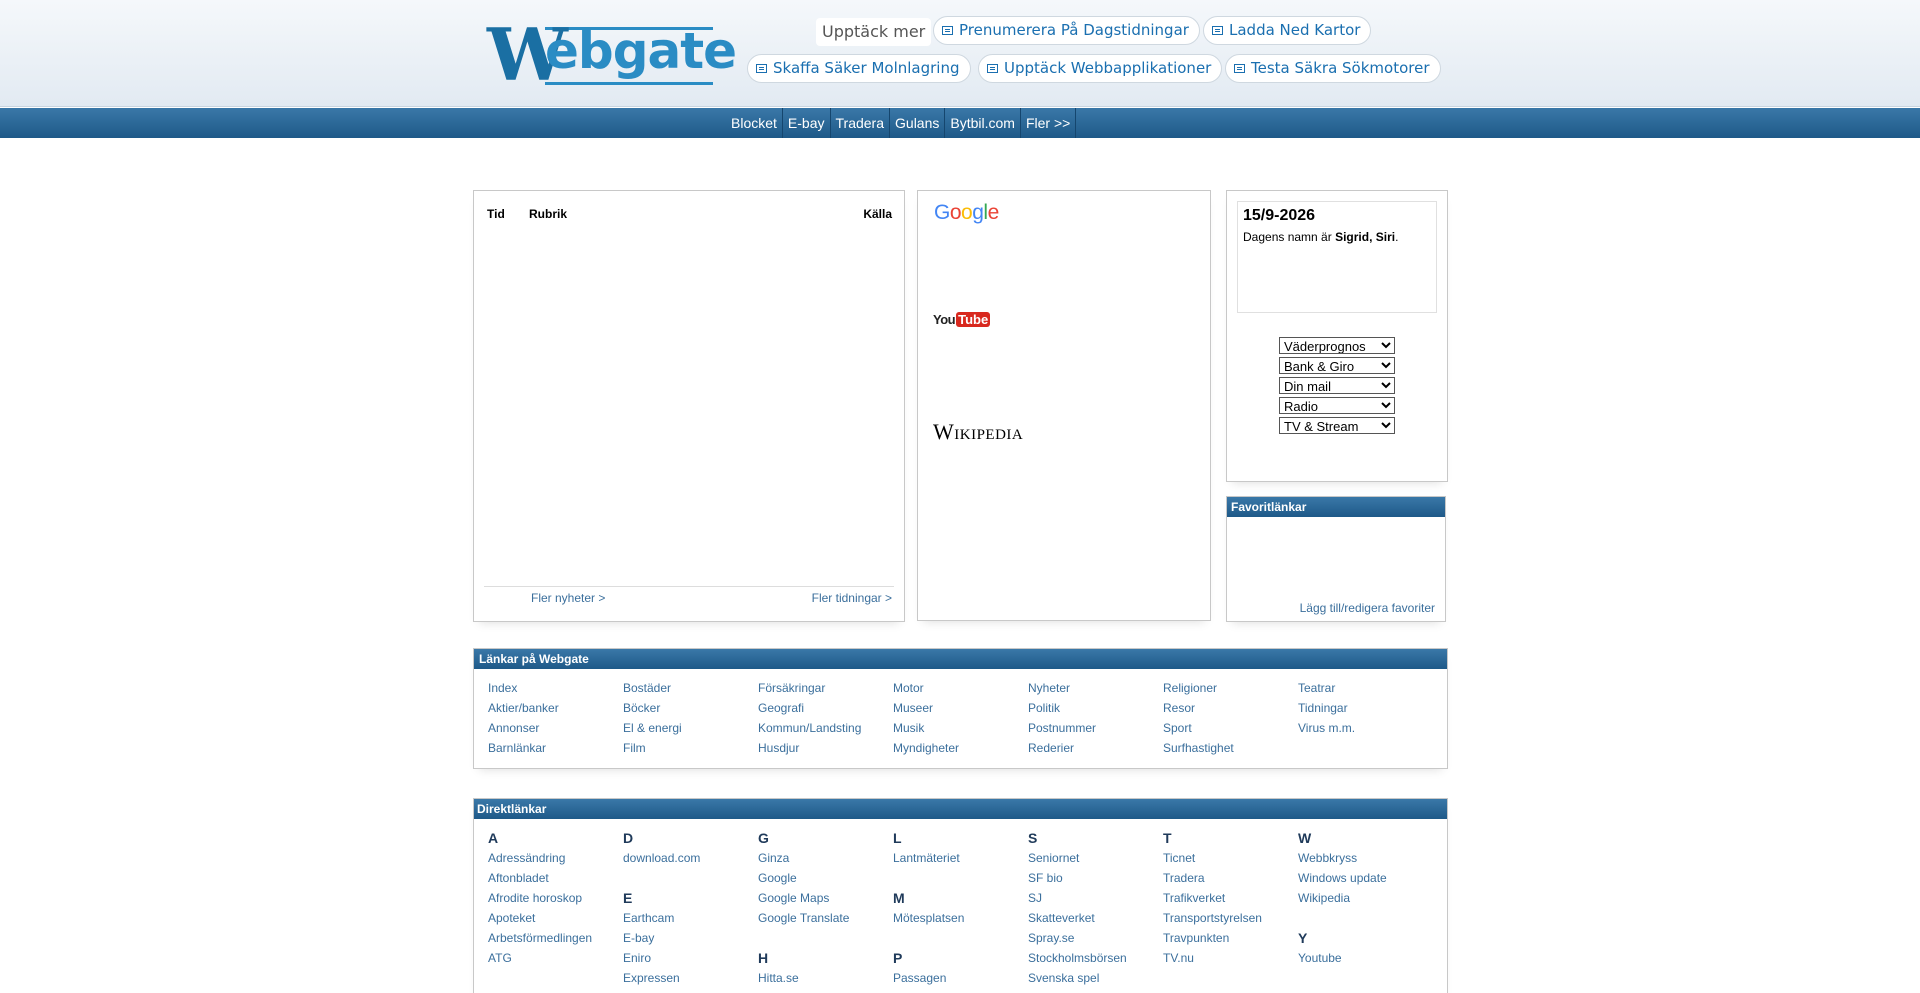  What do you see at coordinates (1320, 237) in the screenshot?
I see `name-day-text: Dagens namn är Sigrid, Siri.` at bounding box center [1320, 237].